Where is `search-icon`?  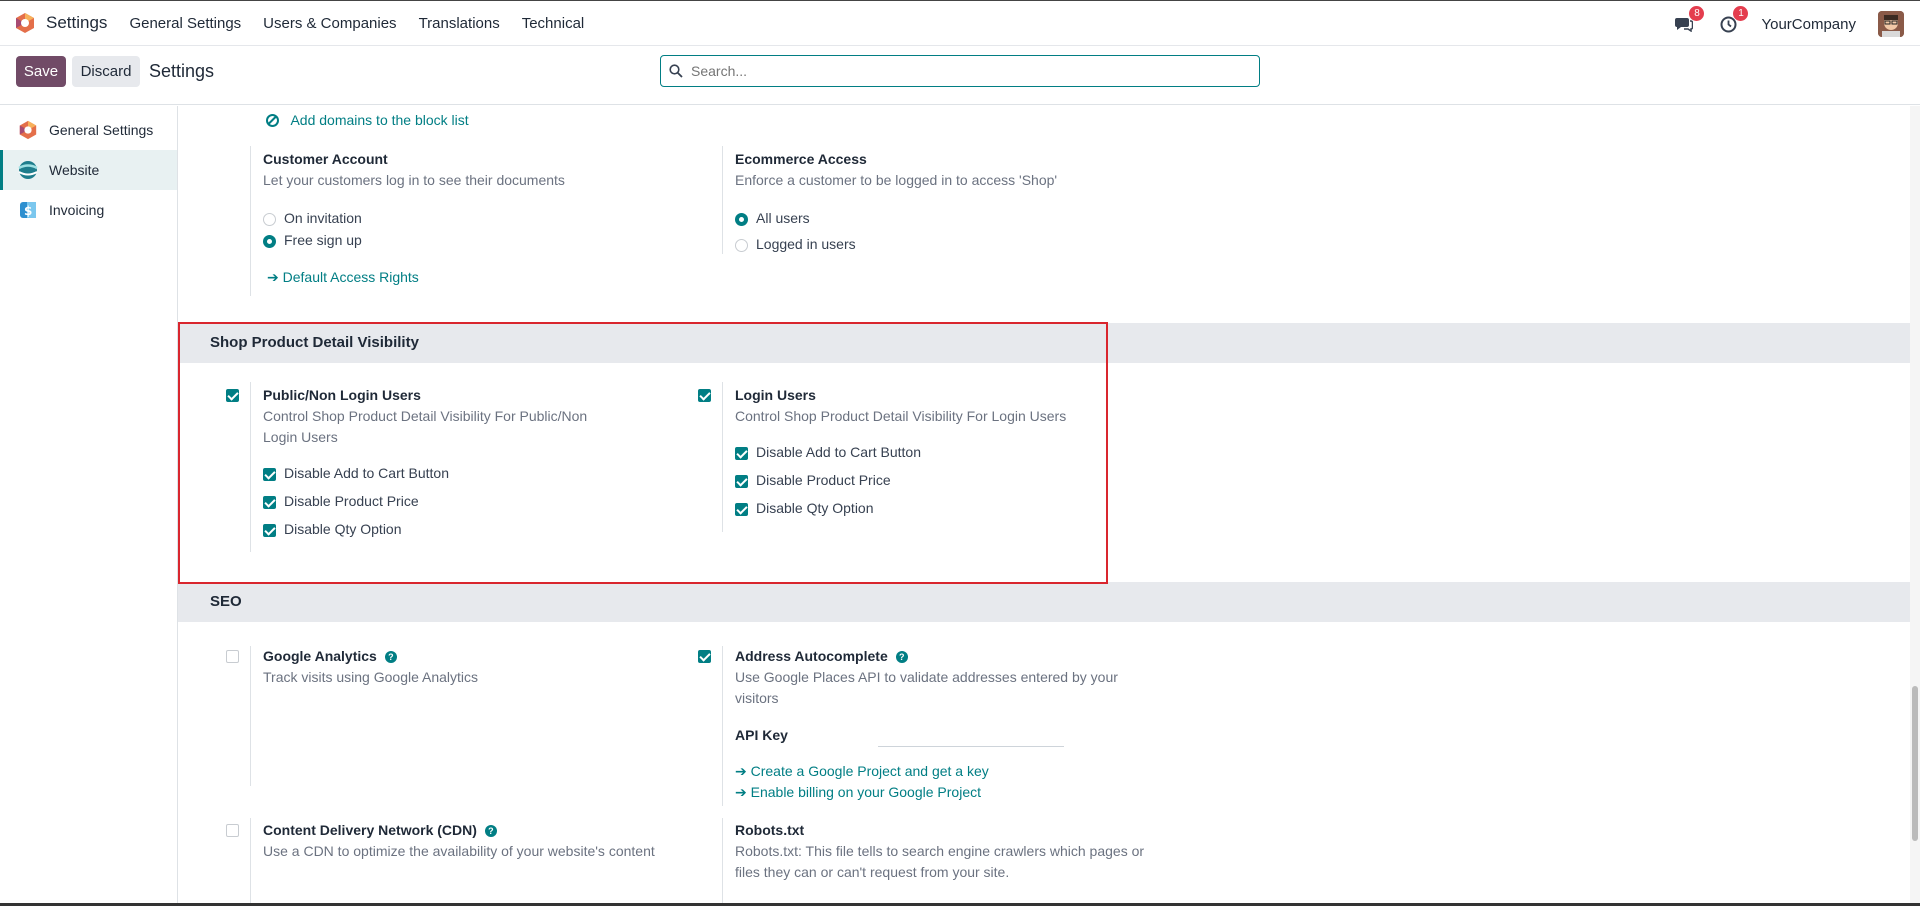 search-icon is located at coordinates (676, 71).